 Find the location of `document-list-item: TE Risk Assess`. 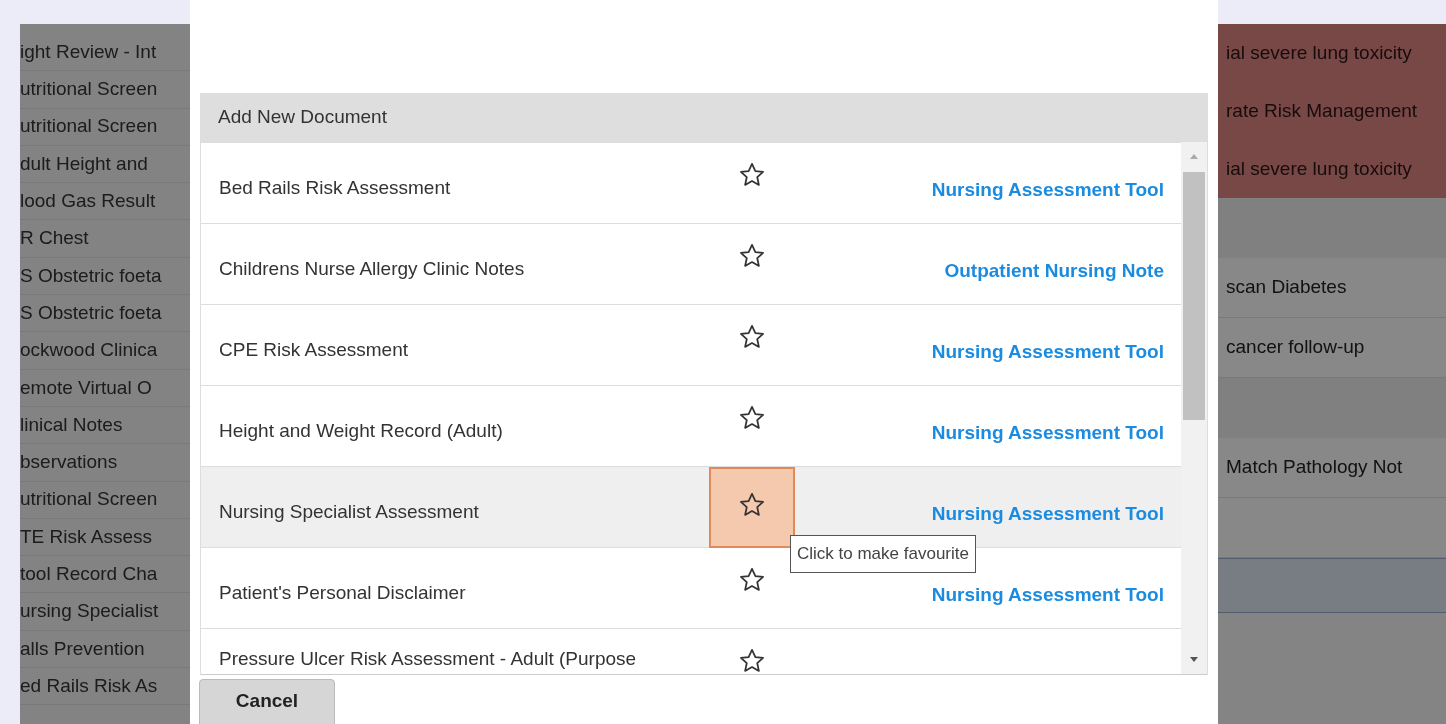

document-list-item: TE Risk Assess is located at coordinates (86, 537).